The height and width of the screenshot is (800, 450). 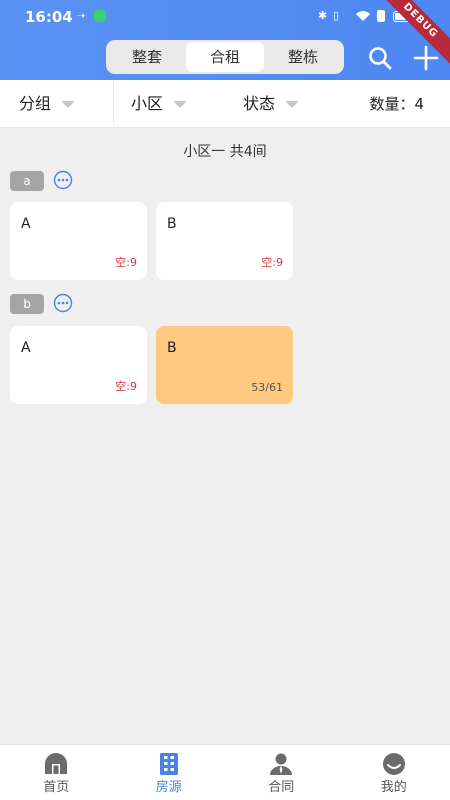 I want to click on bluetooth-icon: ✱, so click(x=323, y=15).